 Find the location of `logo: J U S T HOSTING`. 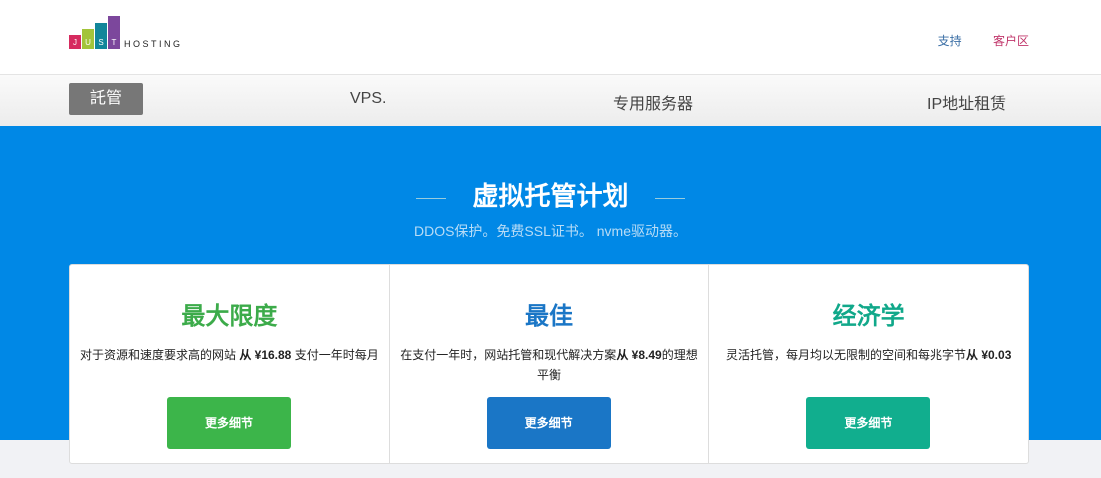

logo: J U S T HOSTING is located at coordinates (126, 32).